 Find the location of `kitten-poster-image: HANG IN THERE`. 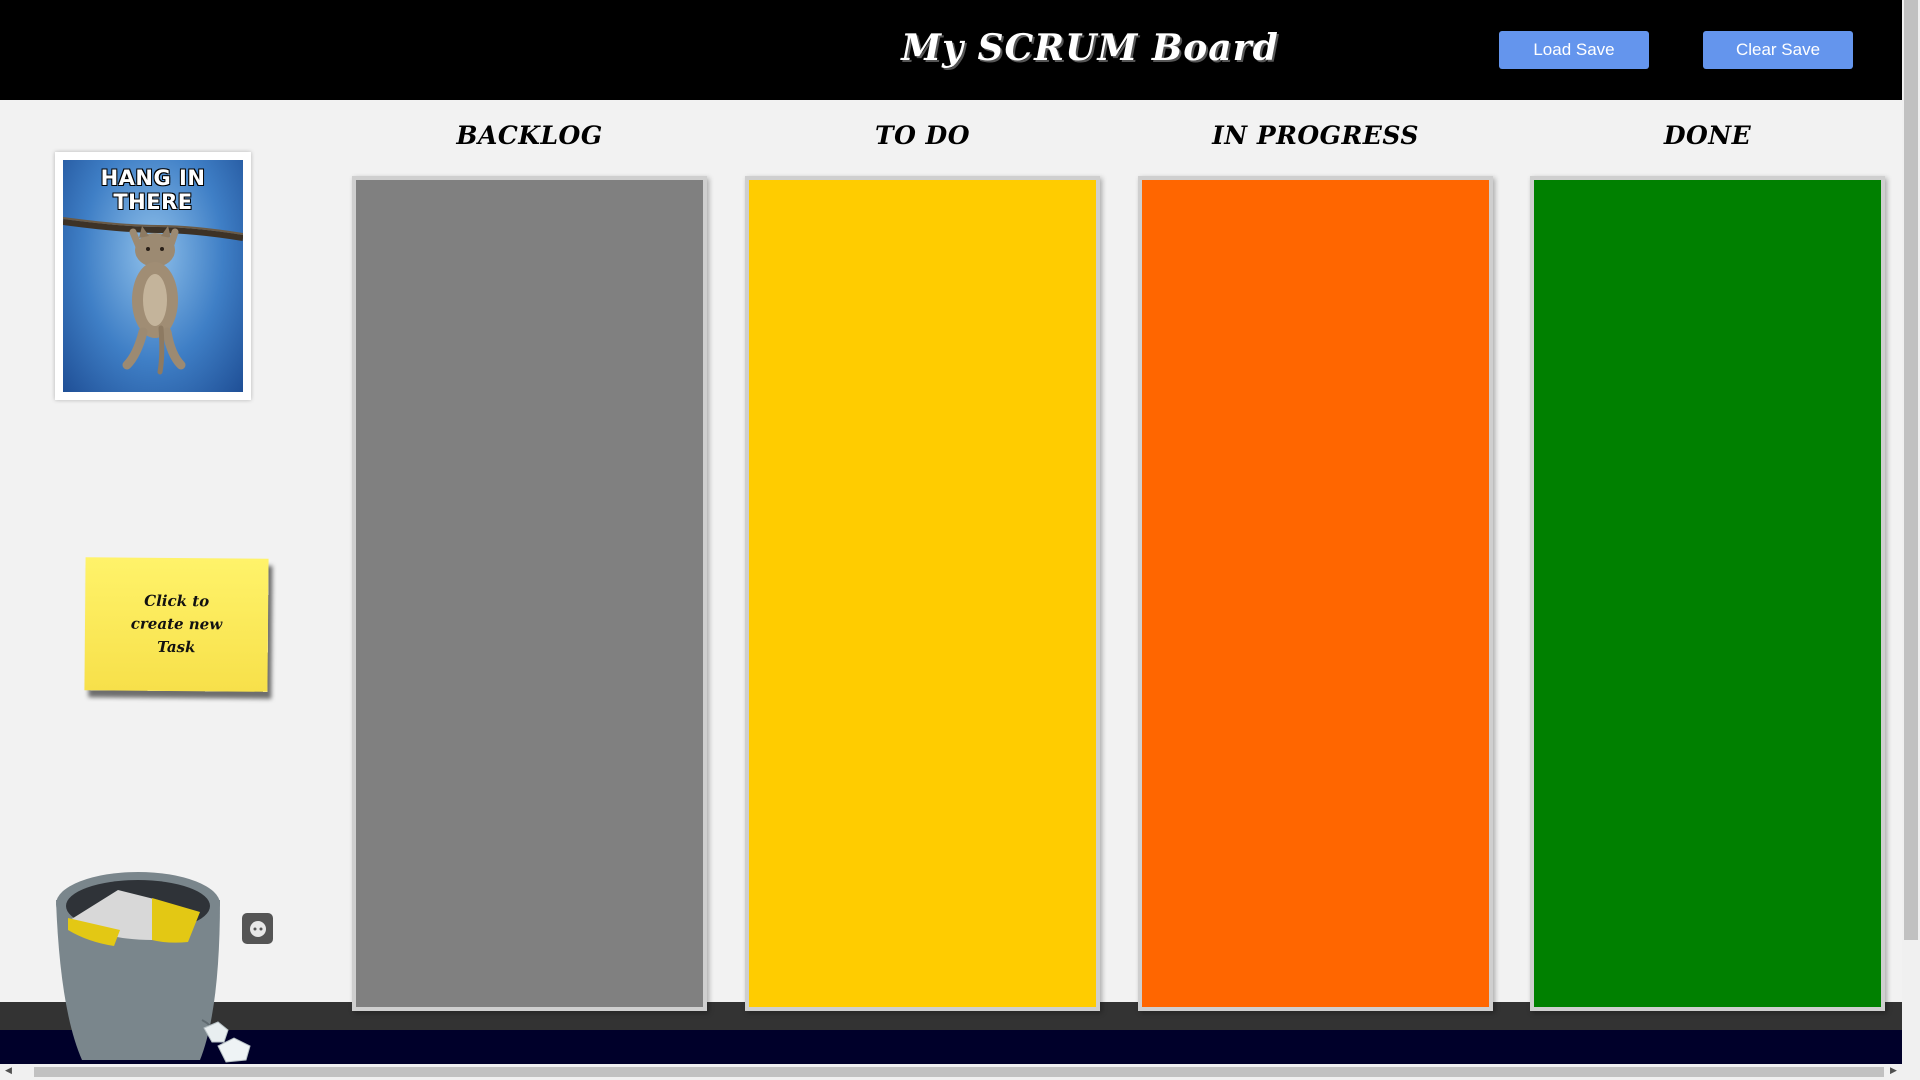

kitten-poster-image: HANG IN THERE is located at coordinates (153, 276).